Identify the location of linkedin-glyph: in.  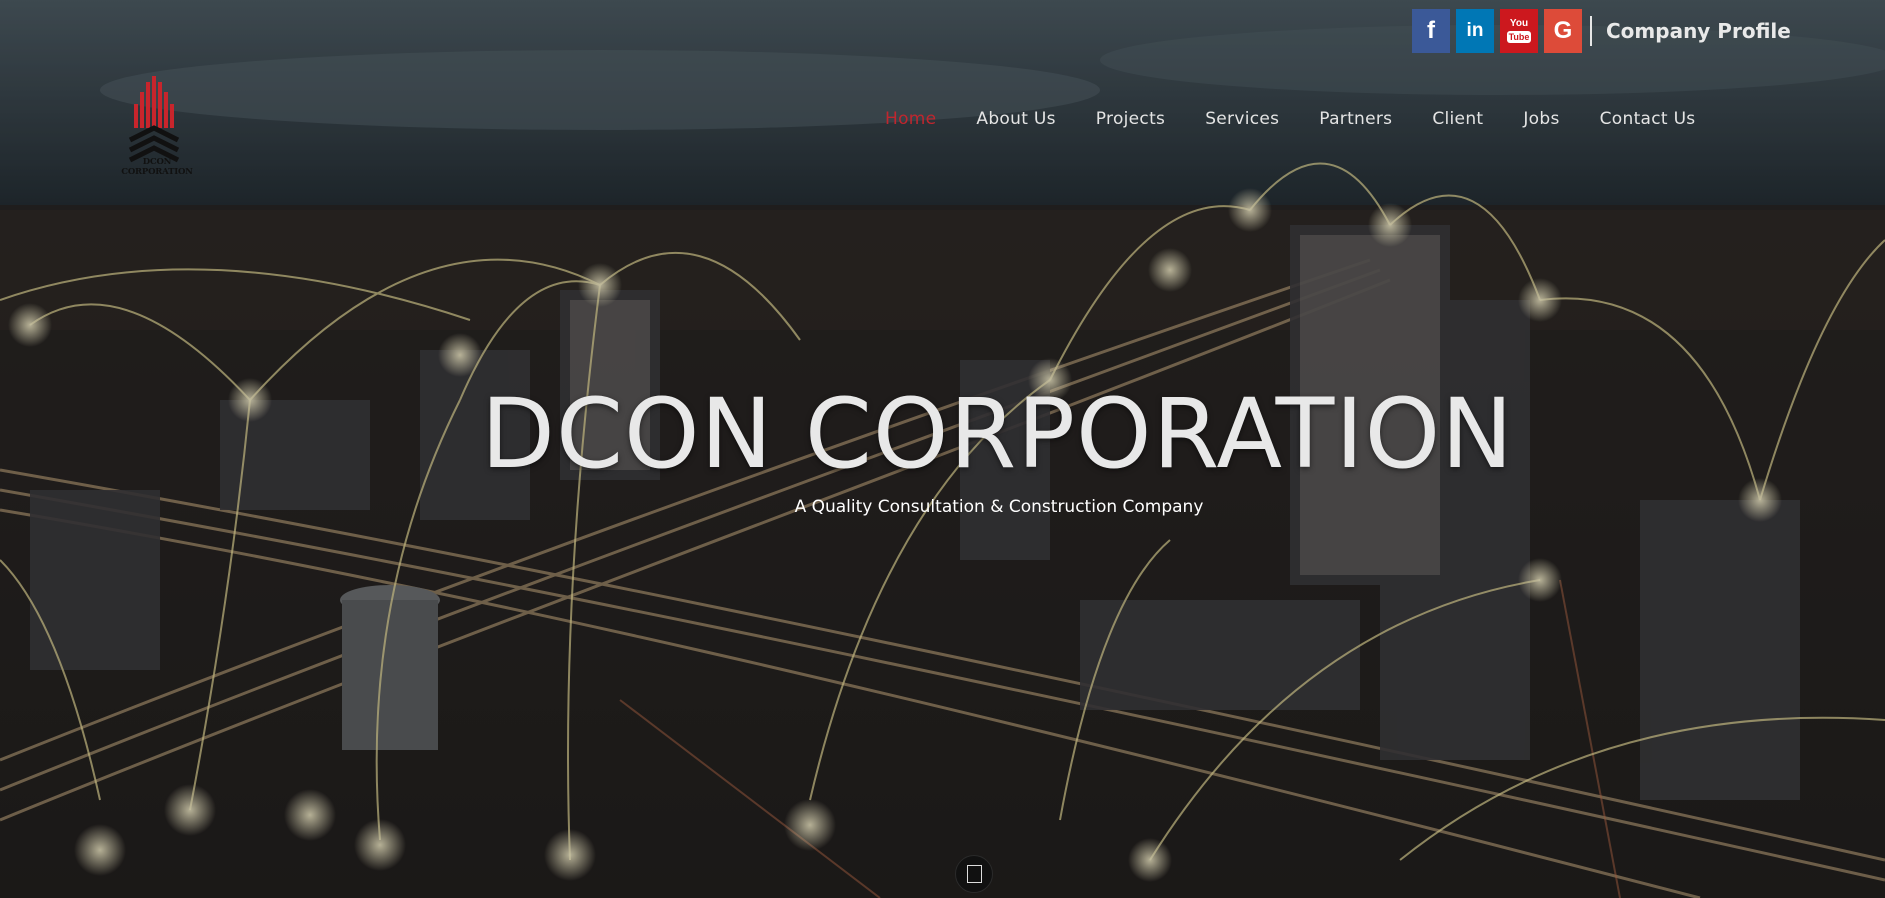
(1475, 30).